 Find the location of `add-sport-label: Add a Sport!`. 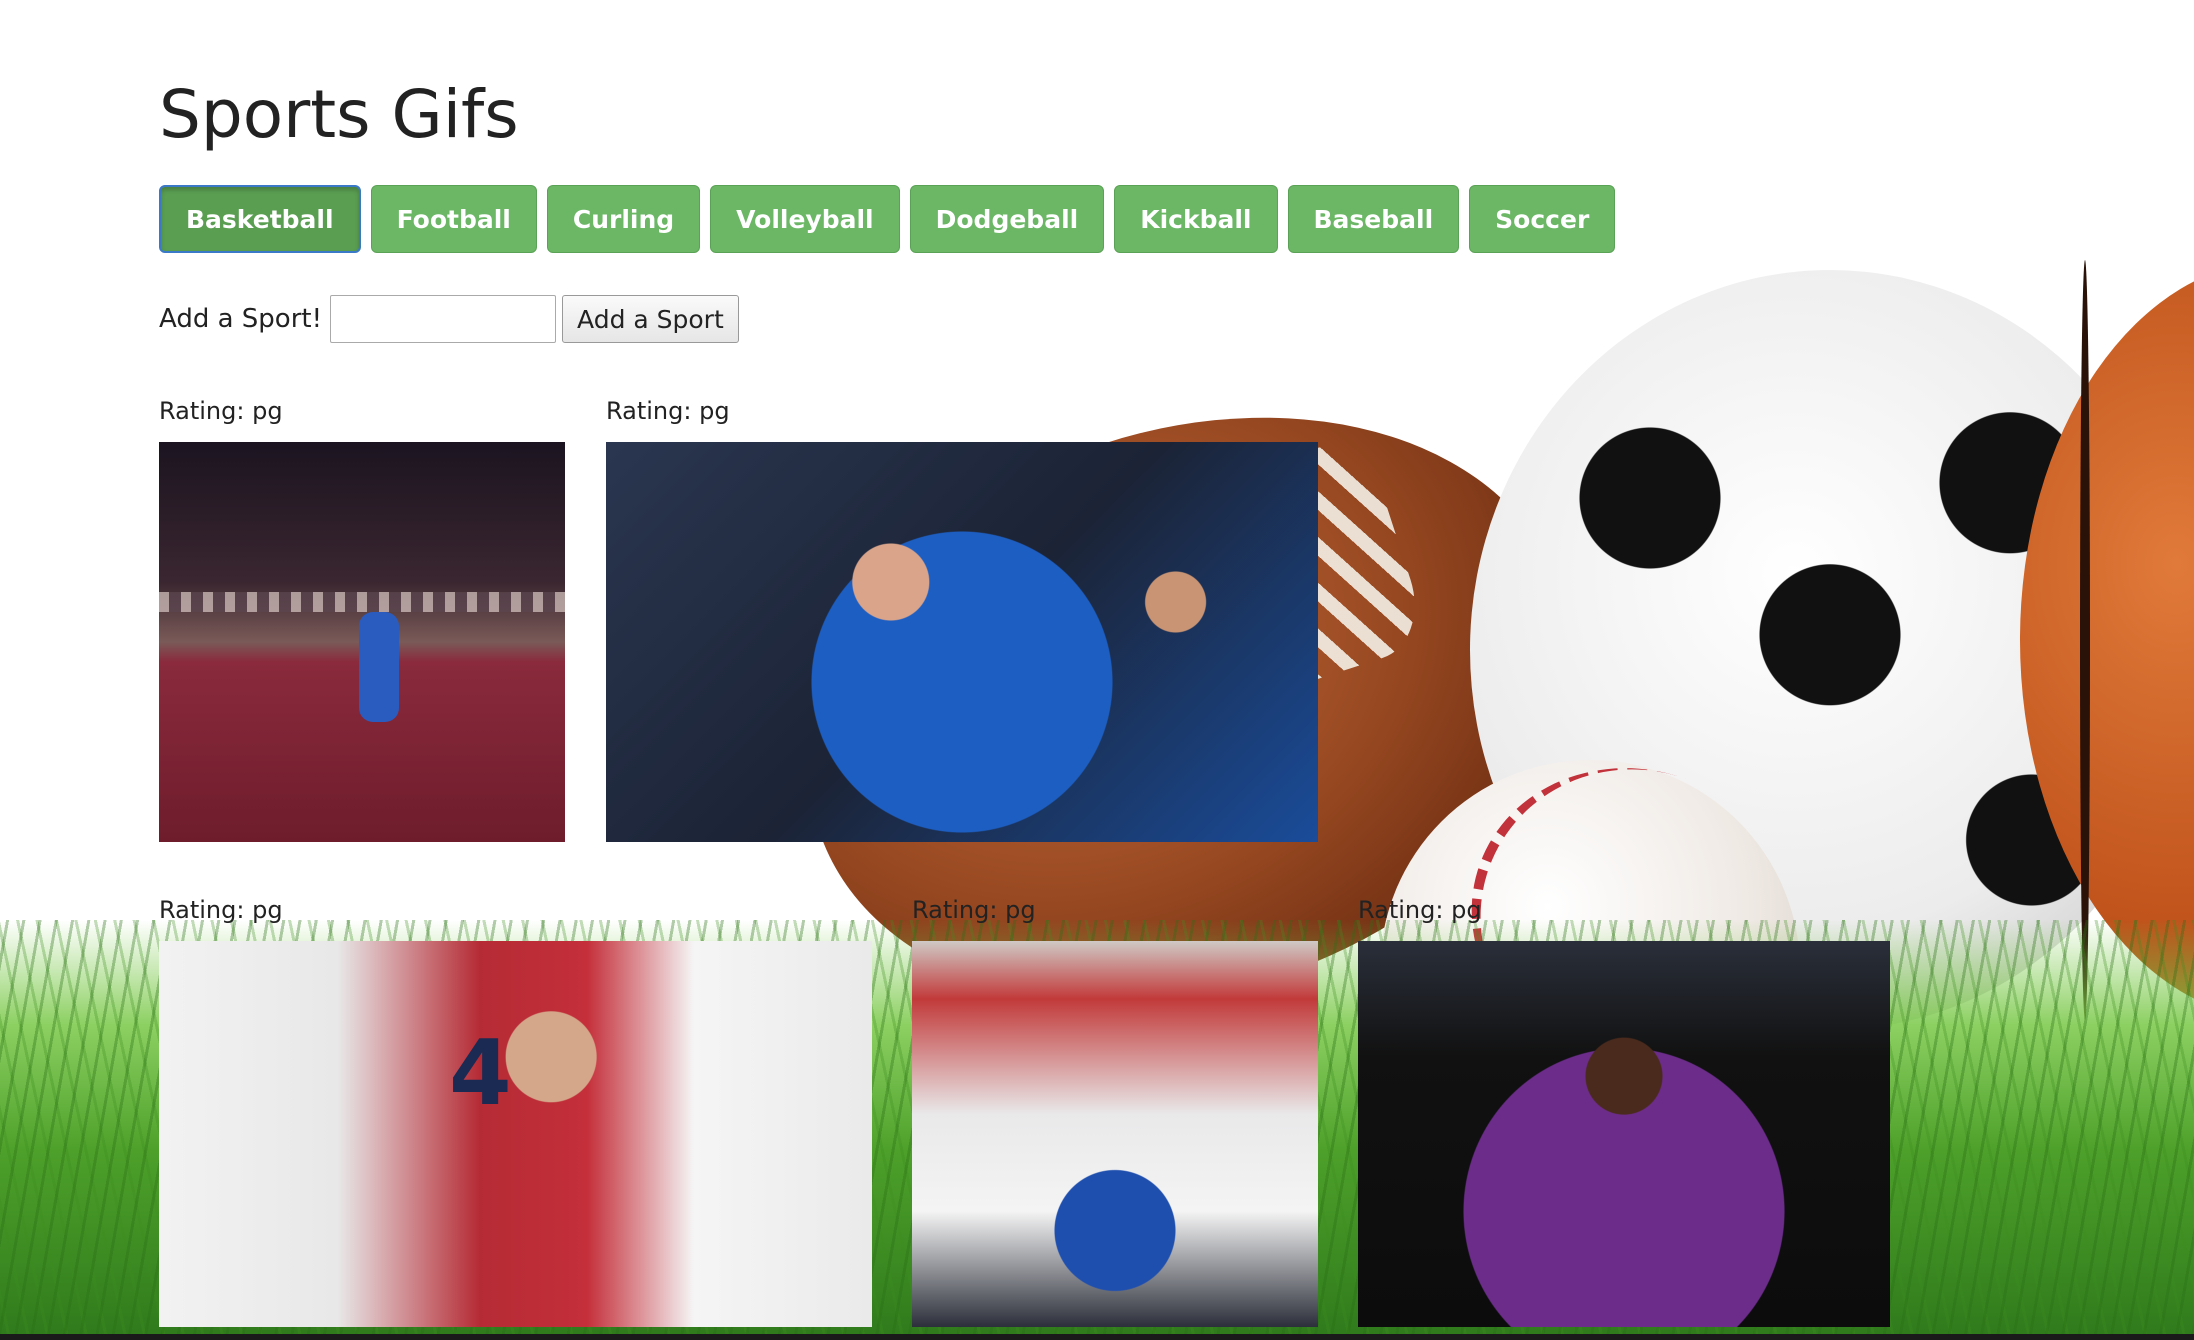

add-sport-label: Add a Sport! is located at coordinates (241, 319).